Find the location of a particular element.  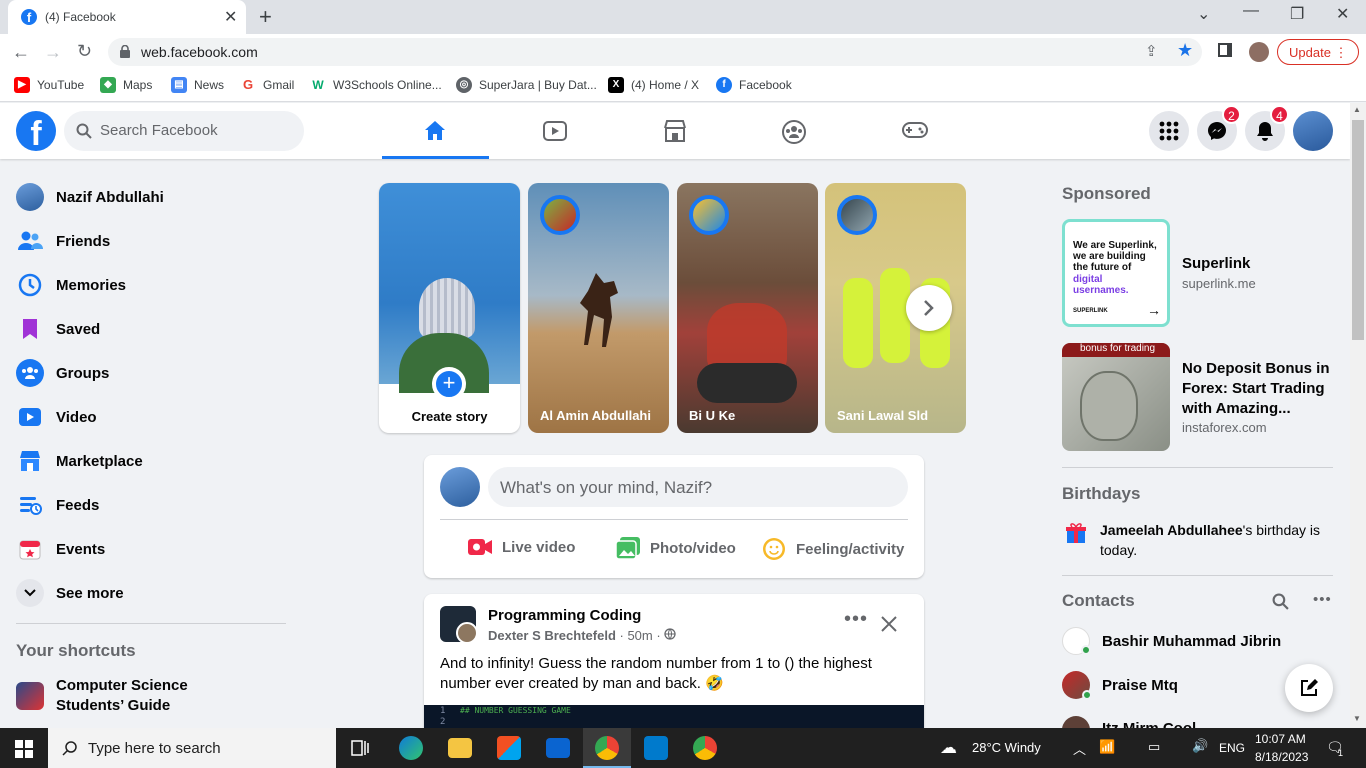

weather-text: 28°C Windy is located at coordinates (1006, 747).